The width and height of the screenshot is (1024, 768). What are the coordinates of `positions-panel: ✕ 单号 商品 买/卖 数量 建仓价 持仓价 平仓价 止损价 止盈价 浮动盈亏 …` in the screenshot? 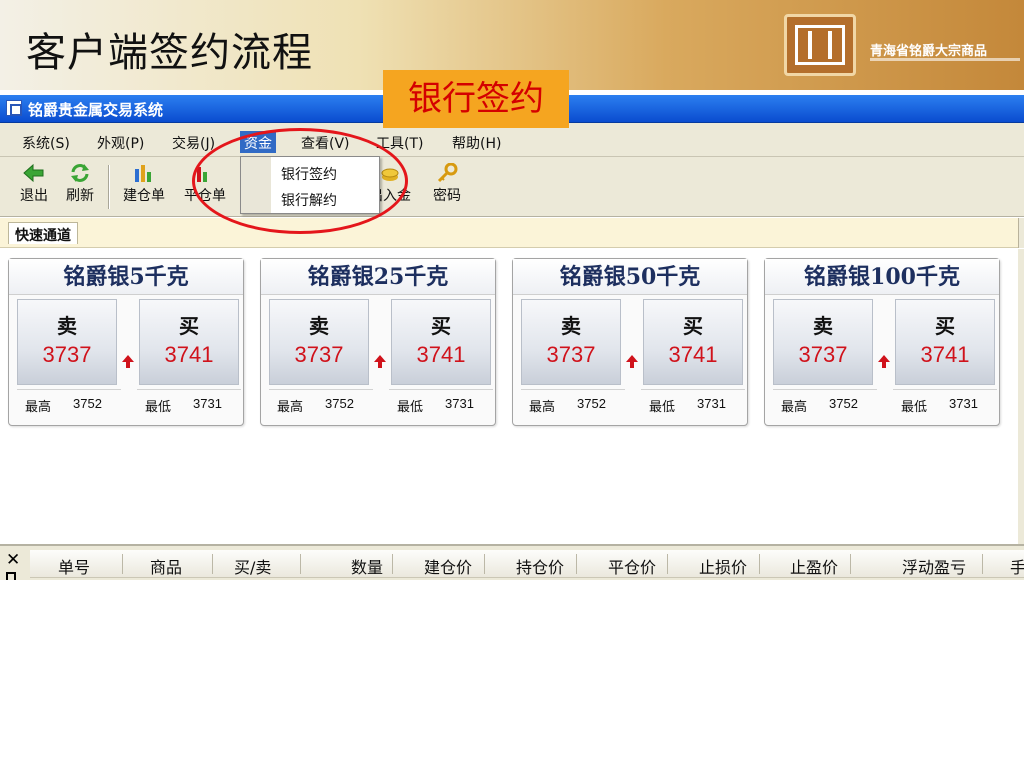 It's located at (512, 562).